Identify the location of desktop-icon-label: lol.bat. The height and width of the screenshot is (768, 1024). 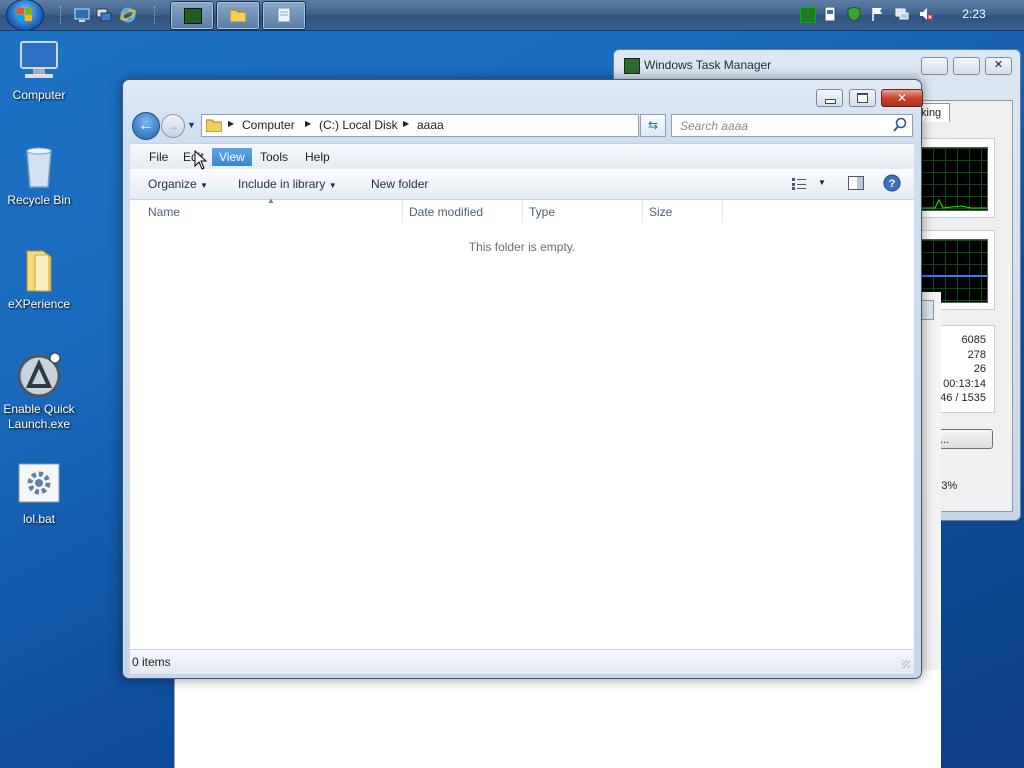
(39, 519).